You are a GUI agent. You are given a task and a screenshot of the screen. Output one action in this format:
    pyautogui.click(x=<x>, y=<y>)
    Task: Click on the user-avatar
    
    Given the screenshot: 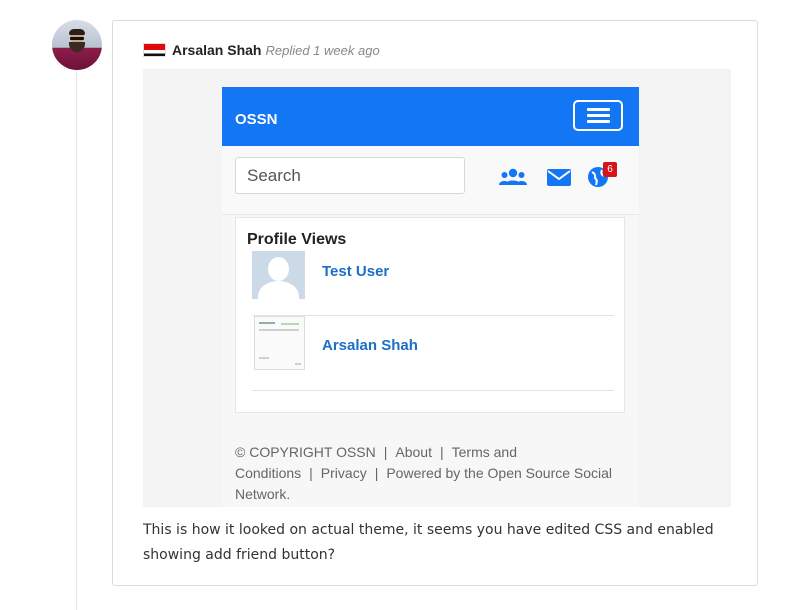 What is the action you would take?
    pyautogui.click(x=77, y=45)
    